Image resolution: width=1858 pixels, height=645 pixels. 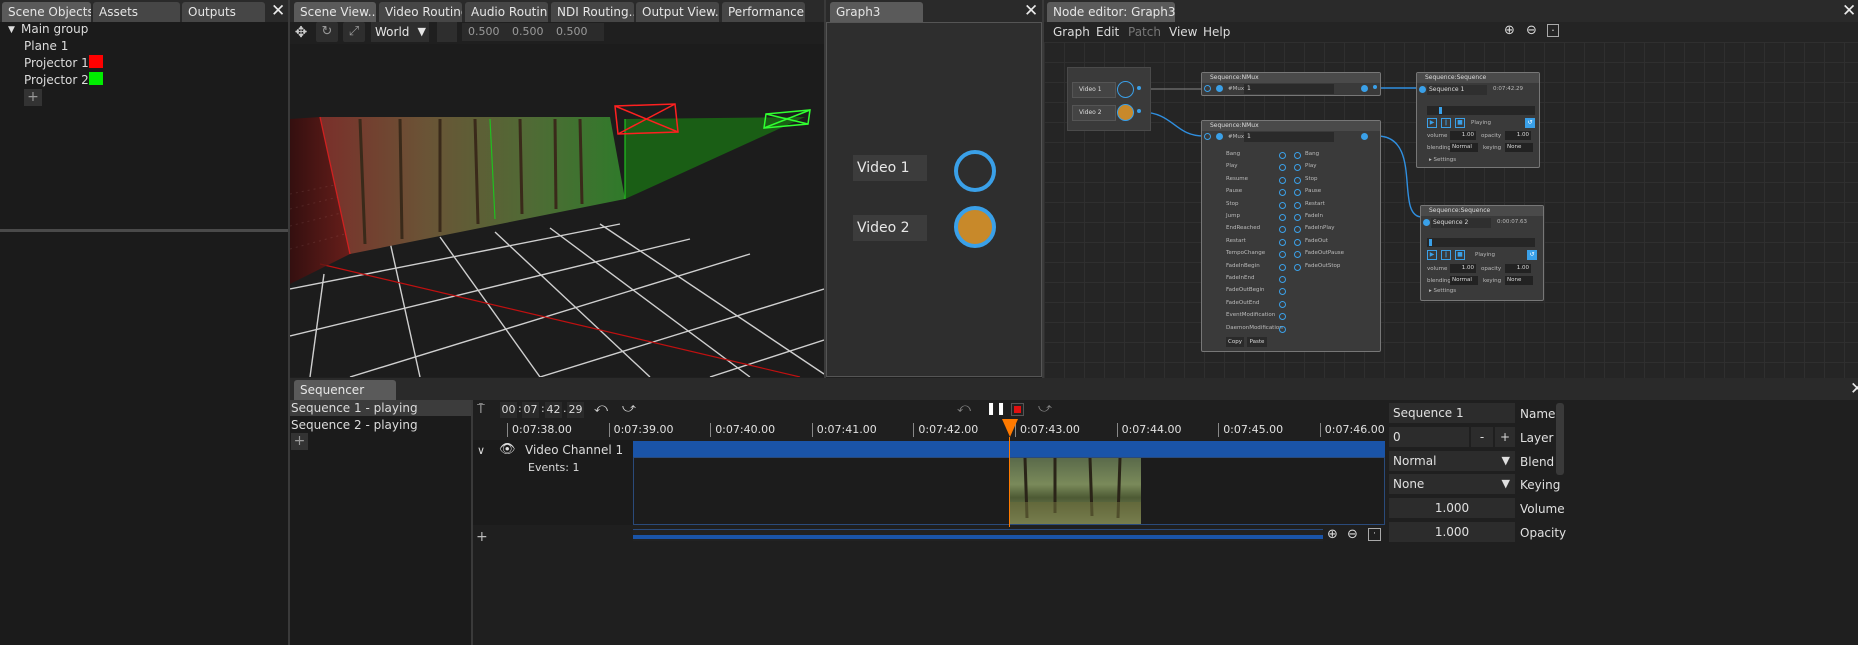 What do you see at coordinates (1553, 30) in the screenshot?
I see `zoom-fit-icon: ·` at bounding box center [1553, 30].